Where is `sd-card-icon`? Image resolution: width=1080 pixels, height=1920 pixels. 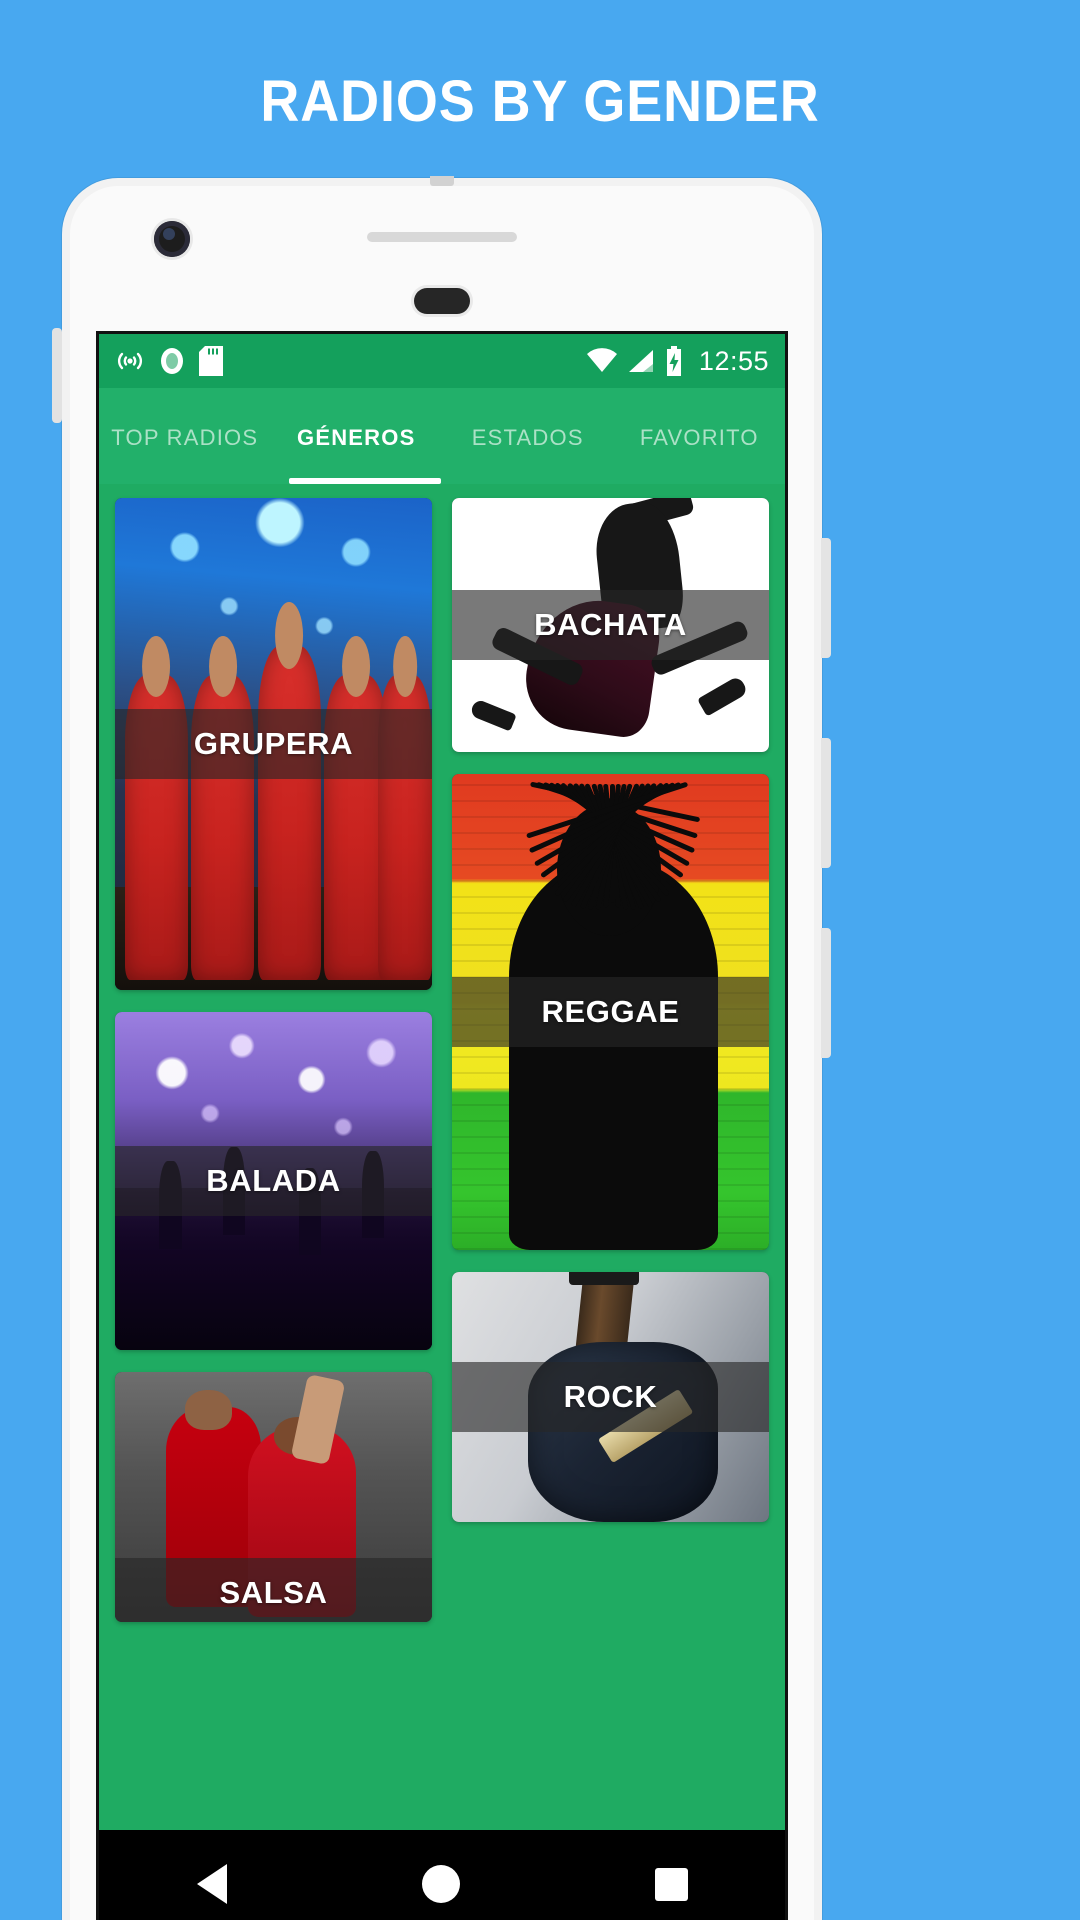 sd-card-icon is located at coordinates (211, 361).